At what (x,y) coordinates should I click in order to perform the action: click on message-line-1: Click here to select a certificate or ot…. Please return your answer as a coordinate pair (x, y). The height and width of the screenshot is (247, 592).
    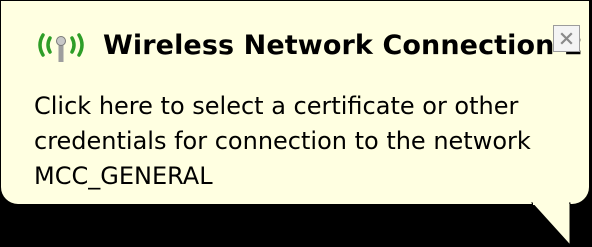
    Looking at the image, I should click on (276, 106).